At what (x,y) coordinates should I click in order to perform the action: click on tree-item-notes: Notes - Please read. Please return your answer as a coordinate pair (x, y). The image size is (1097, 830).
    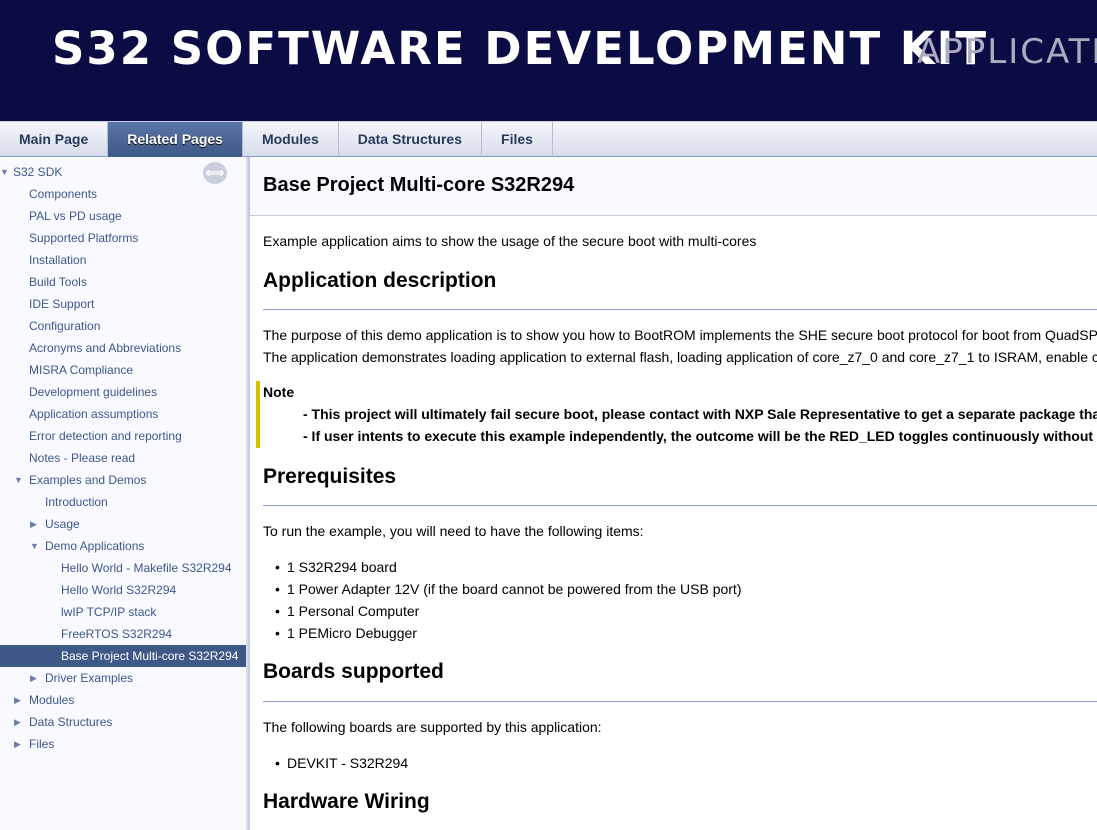
    Looking at the image, I should click on (123, 458).